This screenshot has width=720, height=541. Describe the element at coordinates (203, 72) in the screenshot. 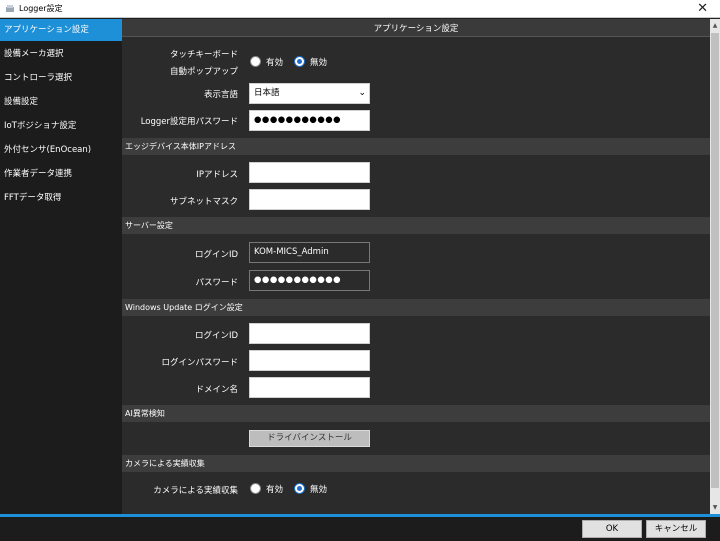

I see `touch-keyboard-label-2: 自動ポップアップ` at that location.